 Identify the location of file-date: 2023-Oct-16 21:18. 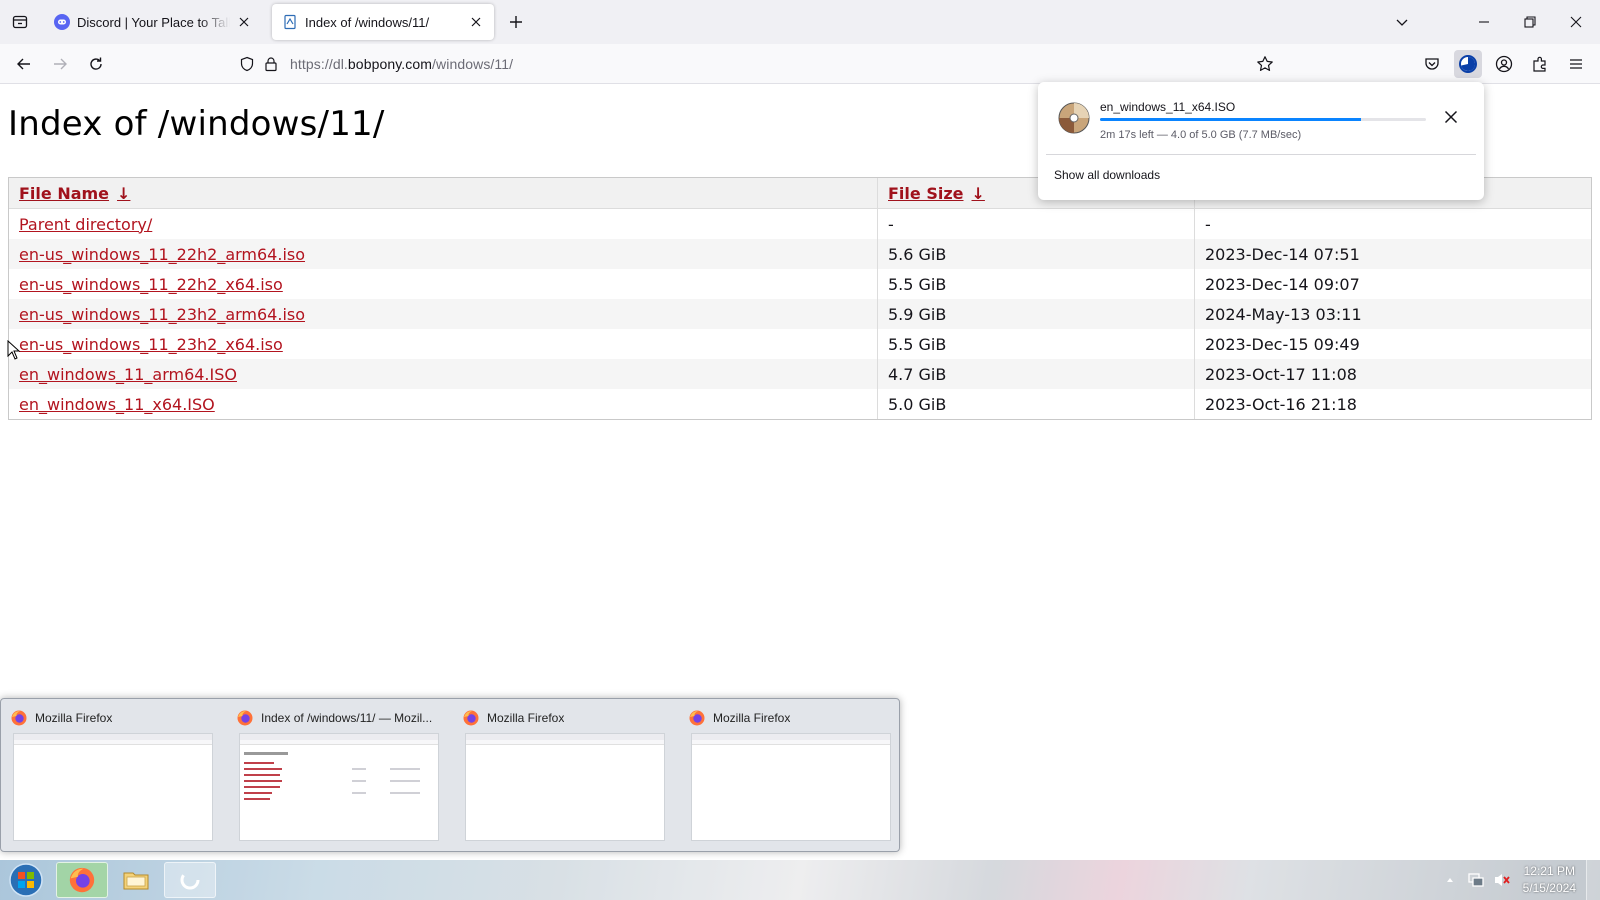
(1392, 404).